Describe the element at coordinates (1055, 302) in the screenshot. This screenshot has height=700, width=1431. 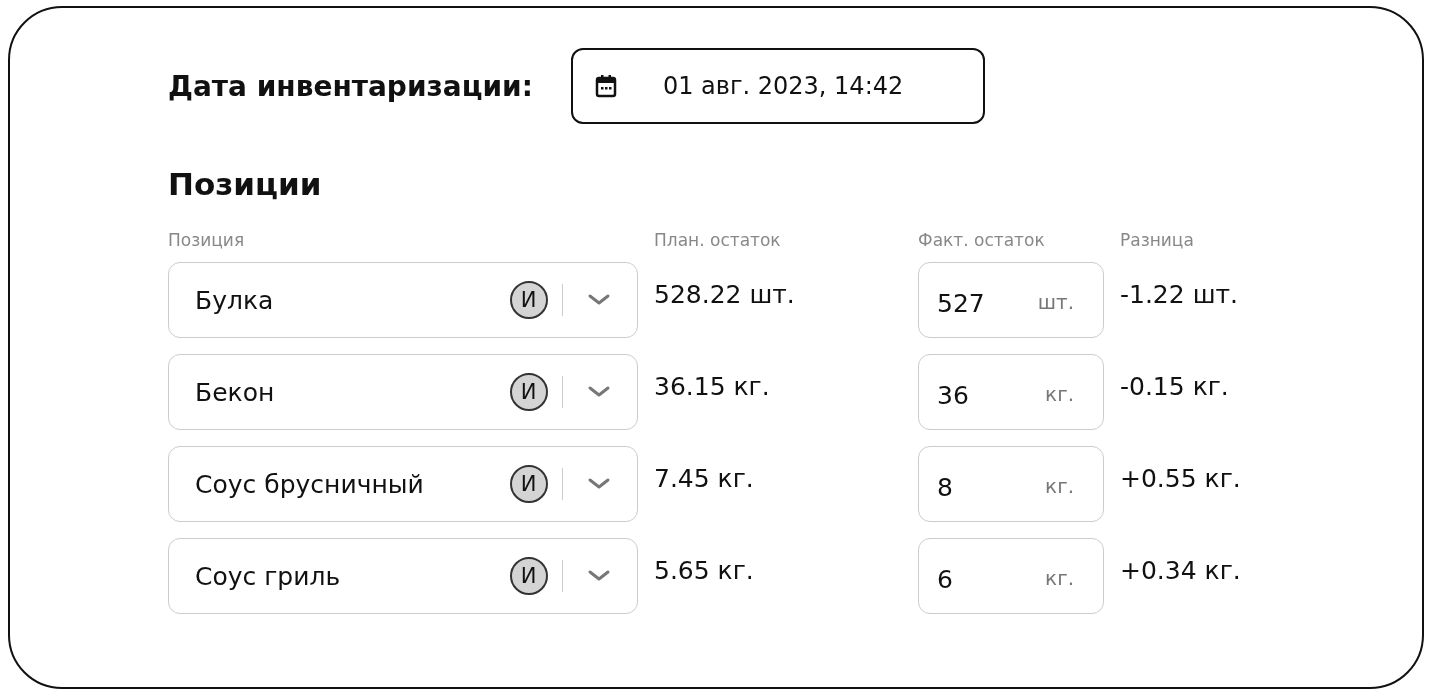
I see `unit-label: шт.` at that location.